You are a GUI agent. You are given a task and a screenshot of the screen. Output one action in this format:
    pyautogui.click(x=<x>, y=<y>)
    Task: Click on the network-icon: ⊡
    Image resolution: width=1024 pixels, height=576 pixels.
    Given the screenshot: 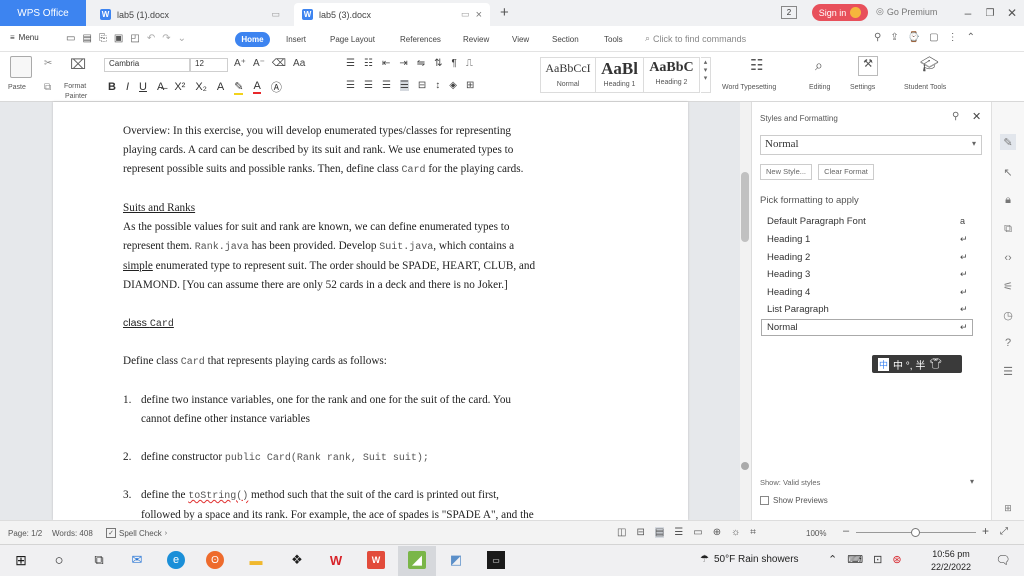 What is the action you would take?
    pyautogui.click(x=877, y=559)
    